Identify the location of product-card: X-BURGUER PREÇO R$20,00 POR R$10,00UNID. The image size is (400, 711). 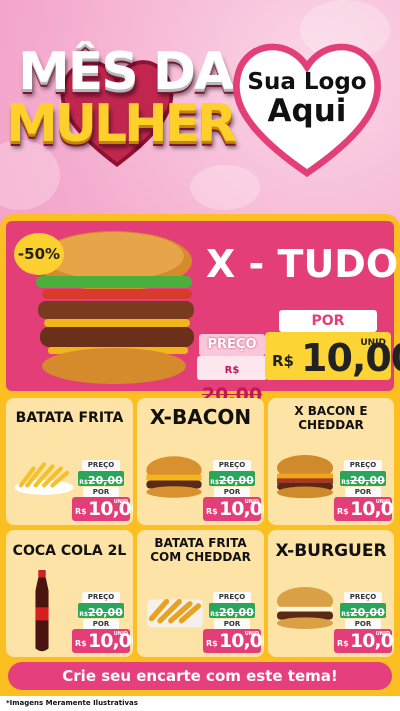
(331, 593).